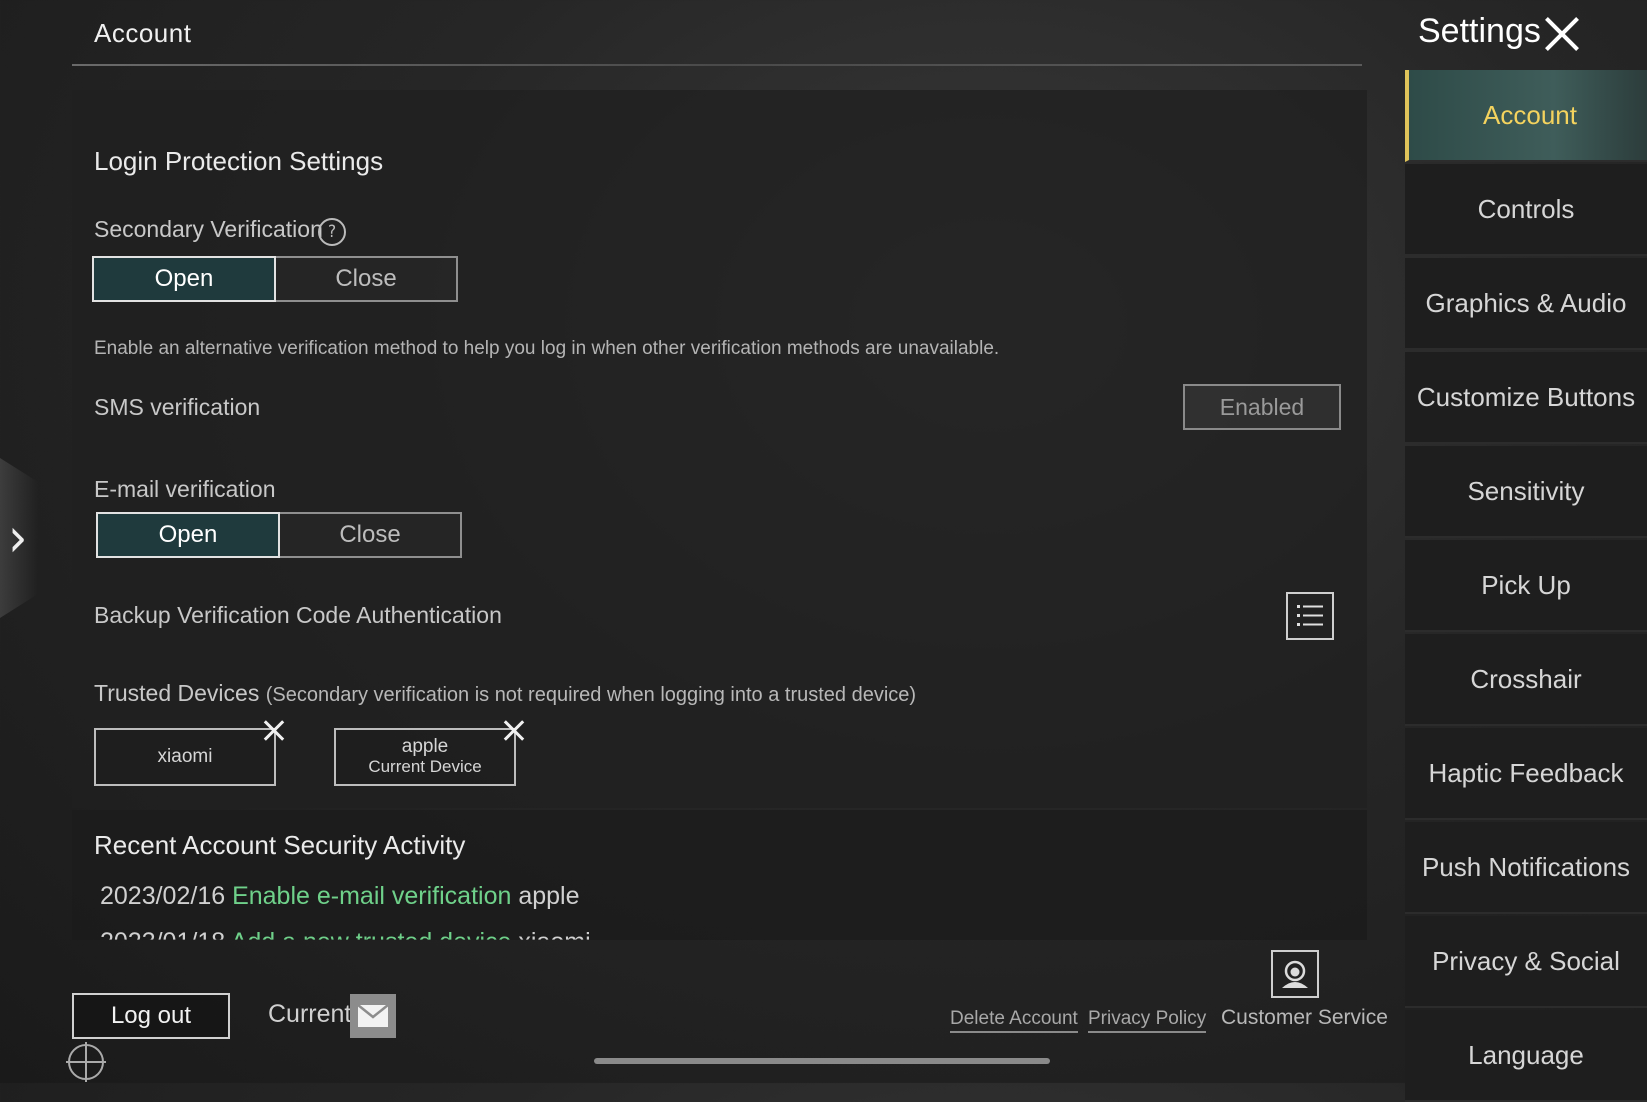 The height and width of the screenshot is (1102, 1647). What do you see at coordinates (1304, 1018) in the screenshot?
I see `customer-service-label: Customer Service` at bounding box center [1304, 1018].